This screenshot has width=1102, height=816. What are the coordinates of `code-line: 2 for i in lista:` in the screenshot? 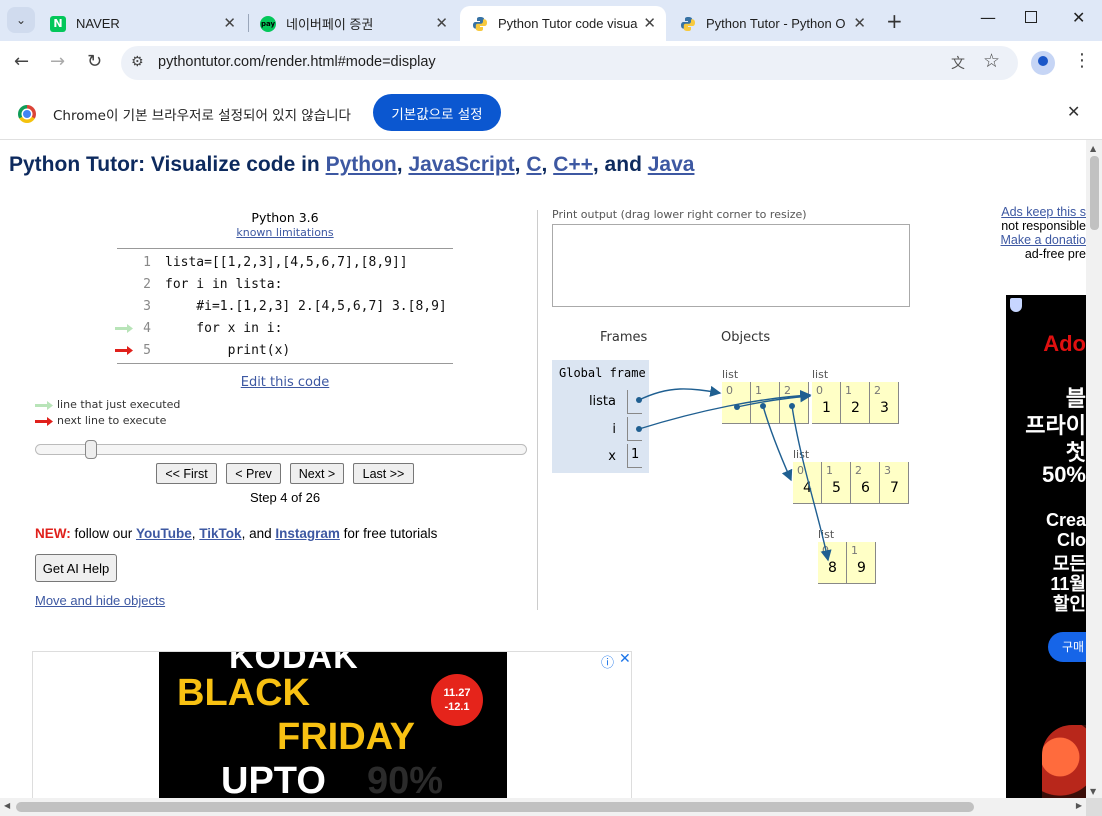 It's located at (213, 284).